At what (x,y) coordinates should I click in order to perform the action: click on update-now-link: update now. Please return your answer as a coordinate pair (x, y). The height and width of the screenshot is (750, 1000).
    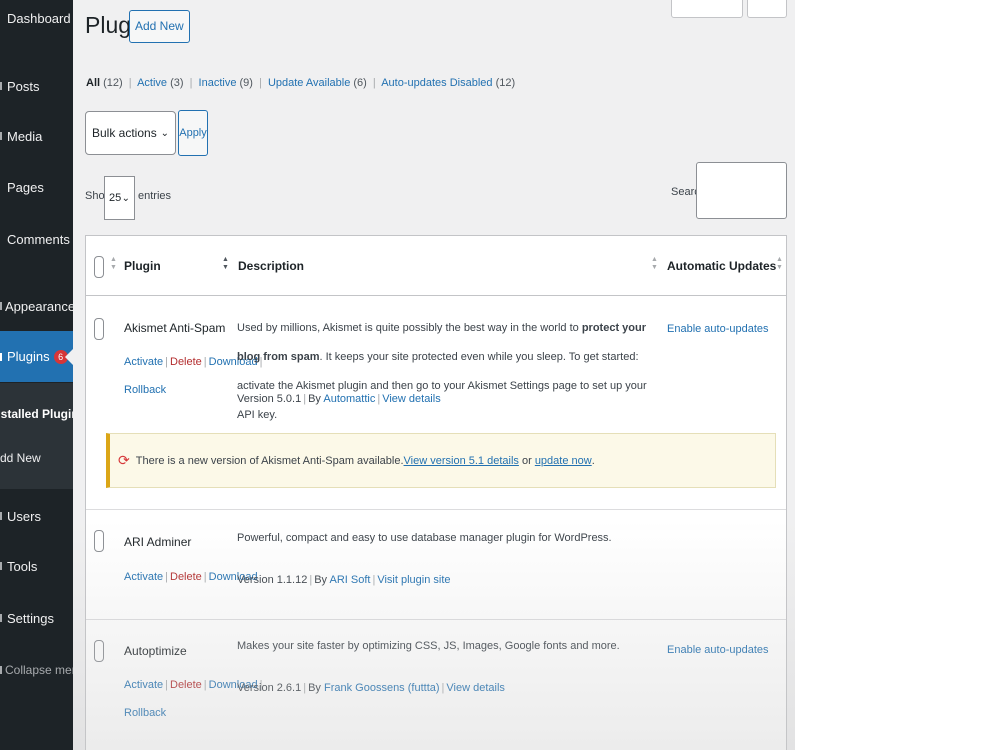
    Looking at the image, I should click on (563, 461).